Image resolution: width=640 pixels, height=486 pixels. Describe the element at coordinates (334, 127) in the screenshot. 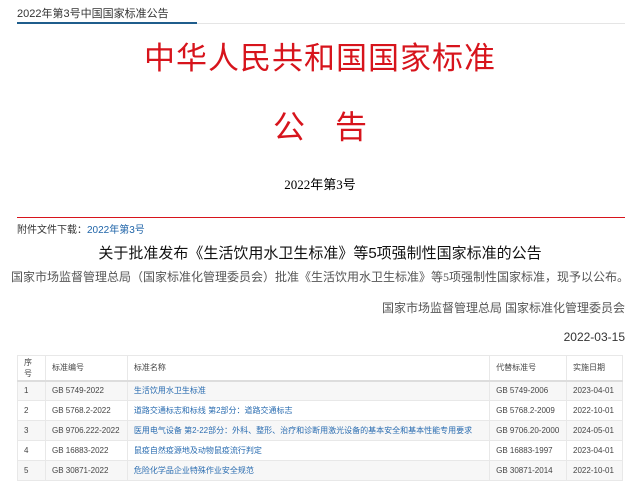

I see `document-subtitle: 公告` at that location.